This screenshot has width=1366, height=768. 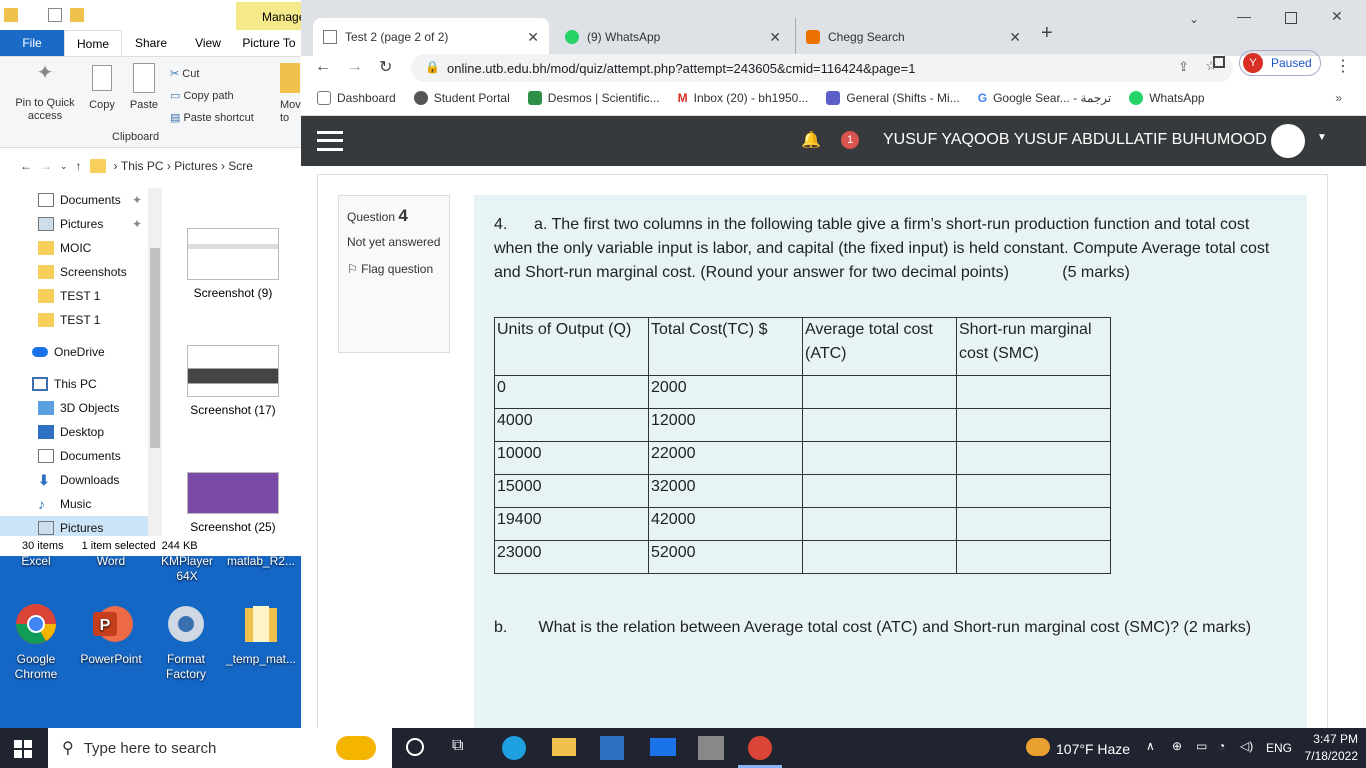 What do you see at coordinates (514, 748) in the screenshot?
I see `edge-icon` at bounding box center [514, 748].